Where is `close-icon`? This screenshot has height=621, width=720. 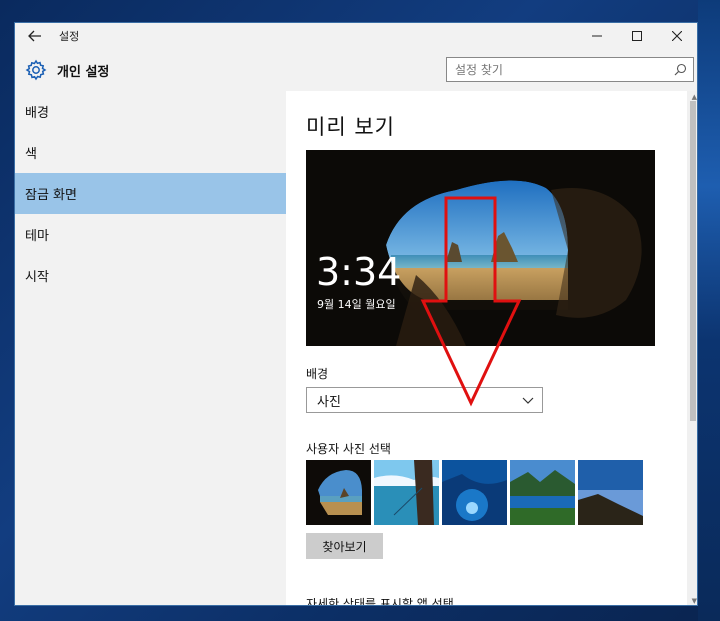
close-icon is located at coordinates (677, 36).